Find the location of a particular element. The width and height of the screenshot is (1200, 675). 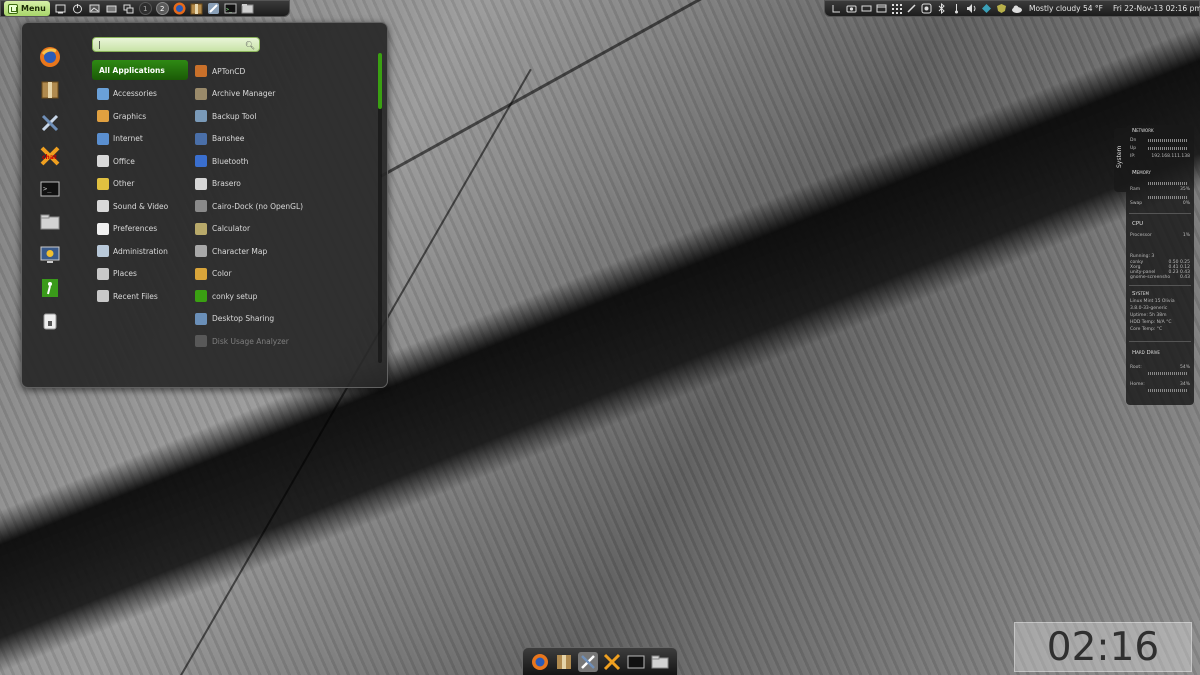

dock-chat is located at coordinates (612, 662).